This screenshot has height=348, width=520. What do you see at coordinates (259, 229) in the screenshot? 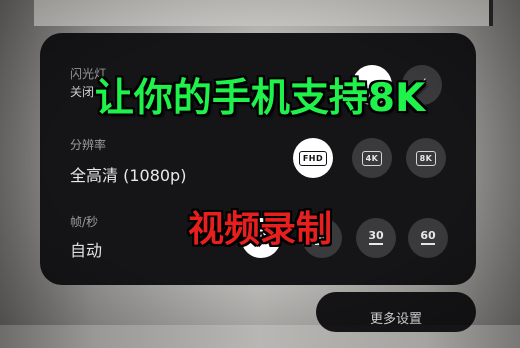
I see `video-subtitle-overlay: 视频录制` at bounding box center [259, 229].